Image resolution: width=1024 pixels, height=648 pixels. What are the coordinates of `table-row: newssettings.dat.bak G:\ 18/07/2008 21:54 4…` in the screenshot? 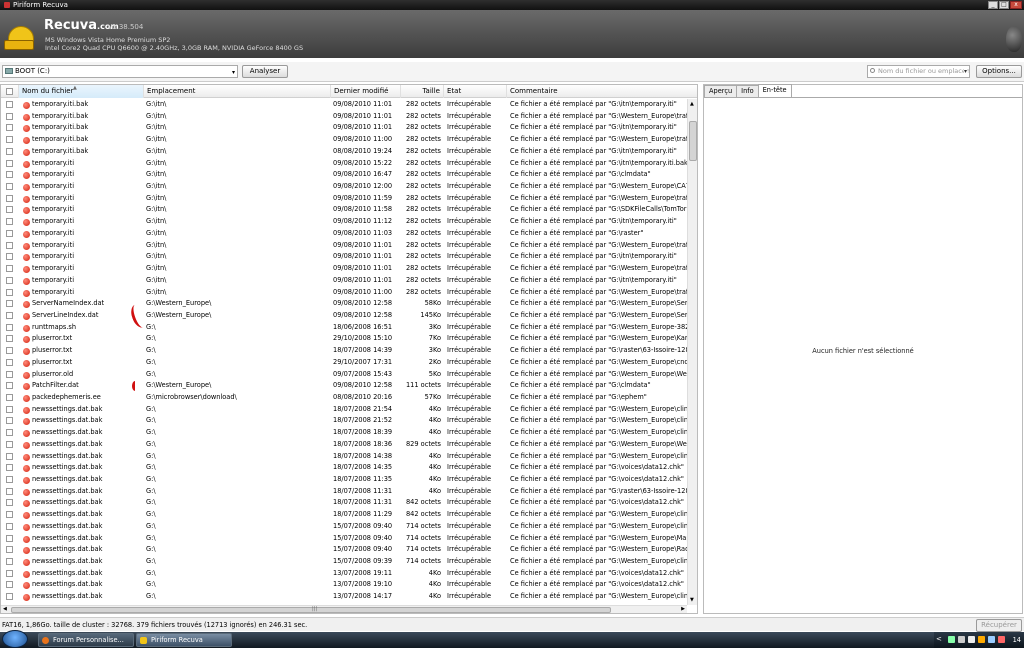 It's located at (344, 410).